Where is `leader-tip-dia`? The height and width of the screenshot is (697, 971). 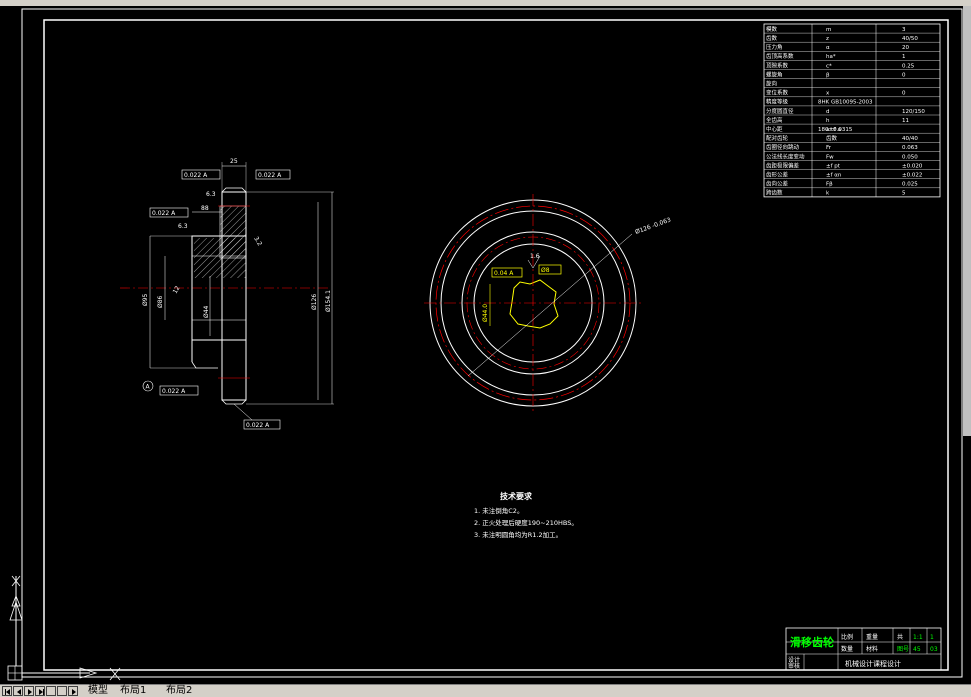 leader-tip-dia is located at coordinates (550, 305).